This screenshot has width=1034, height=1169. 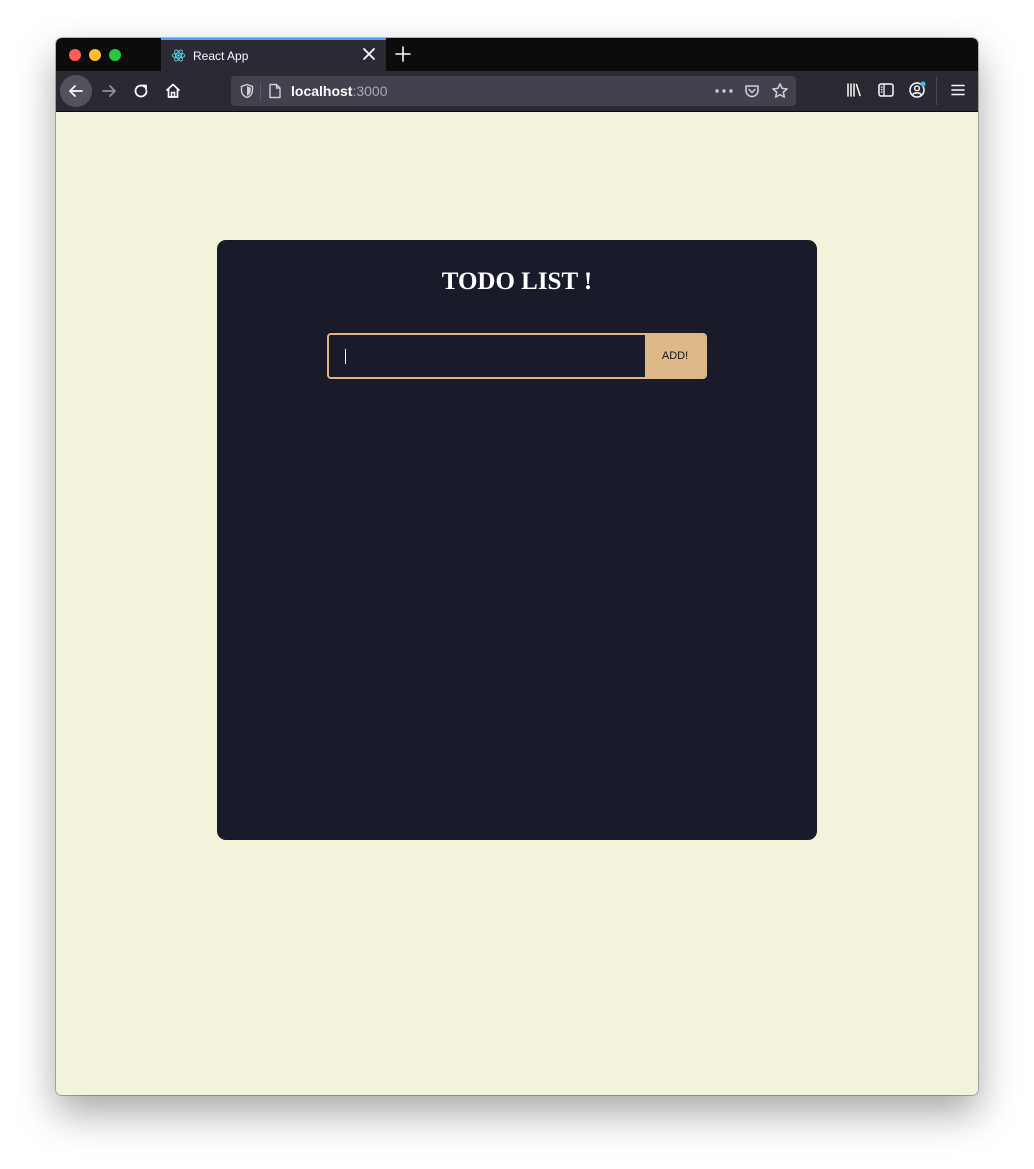 I want to click on address-separator, so click(x=260, y=91).